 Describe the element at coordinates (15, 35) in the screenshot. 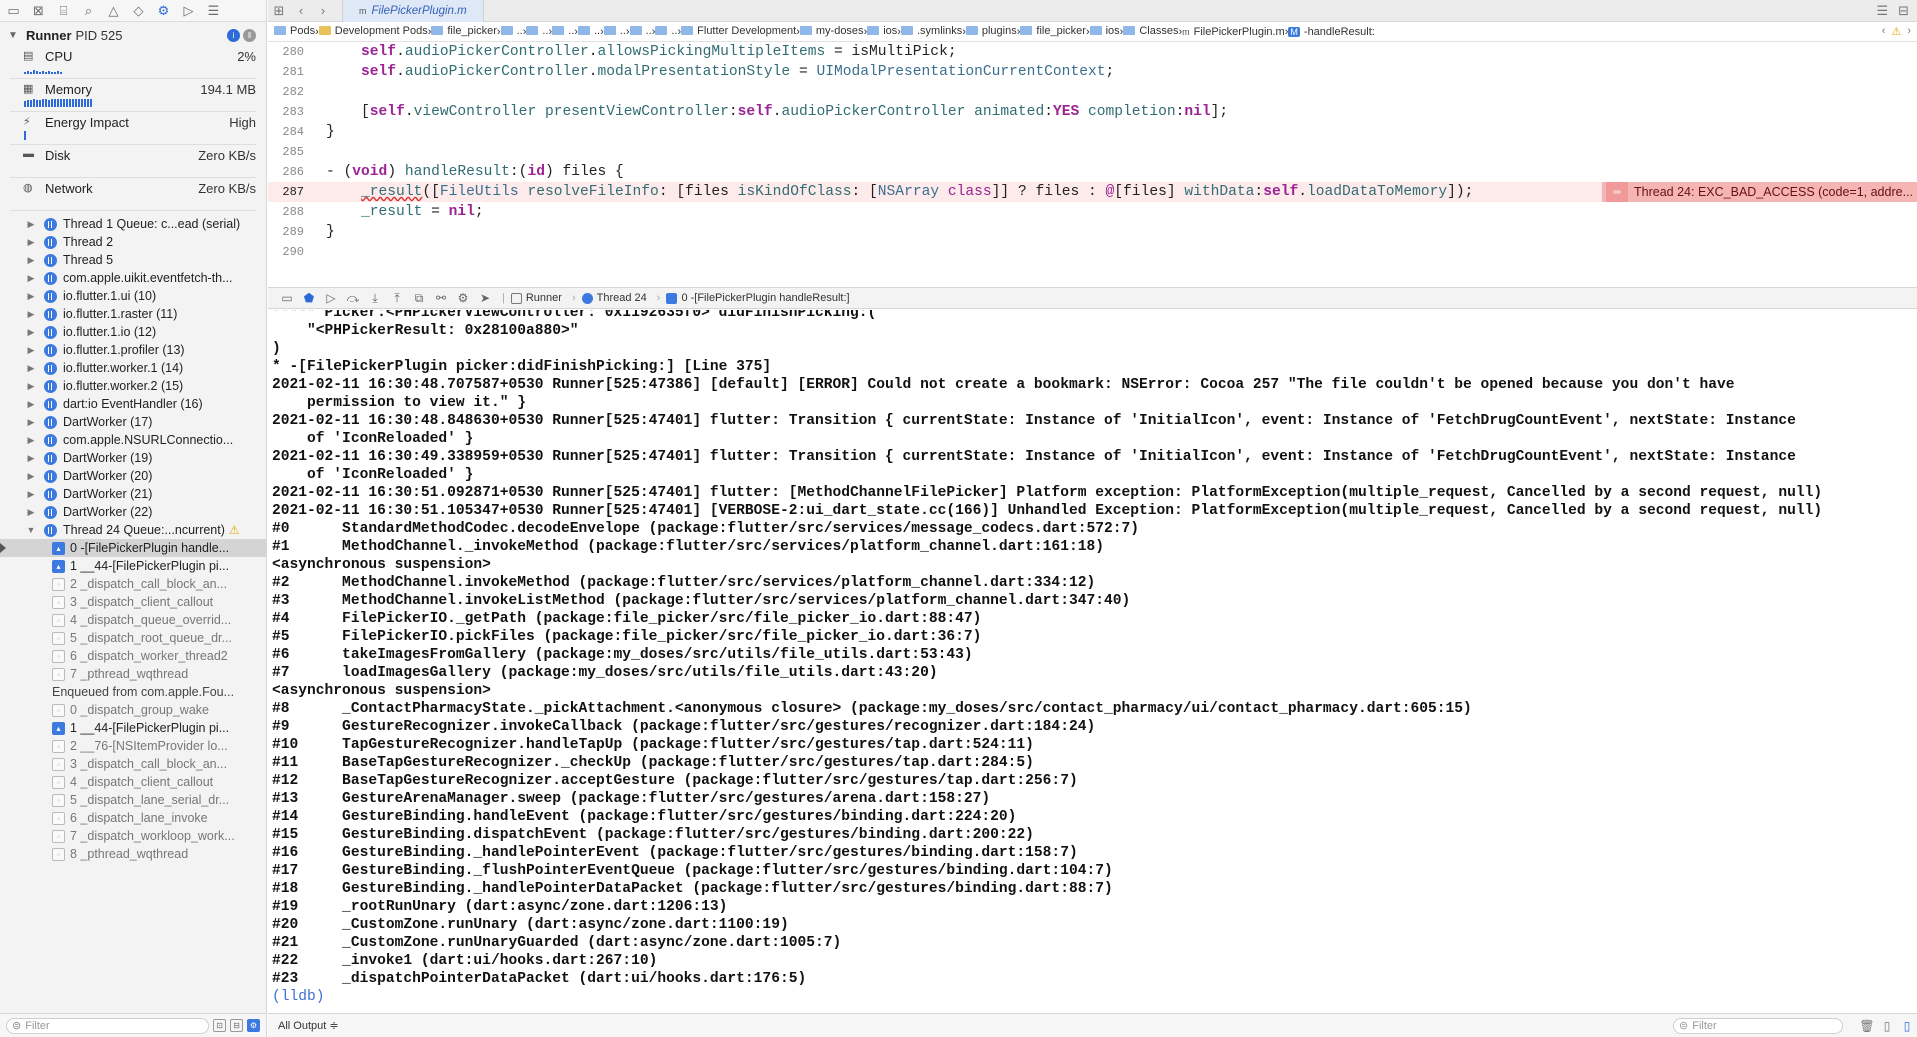

I see `chevron-down-icon: ▼` at that location.